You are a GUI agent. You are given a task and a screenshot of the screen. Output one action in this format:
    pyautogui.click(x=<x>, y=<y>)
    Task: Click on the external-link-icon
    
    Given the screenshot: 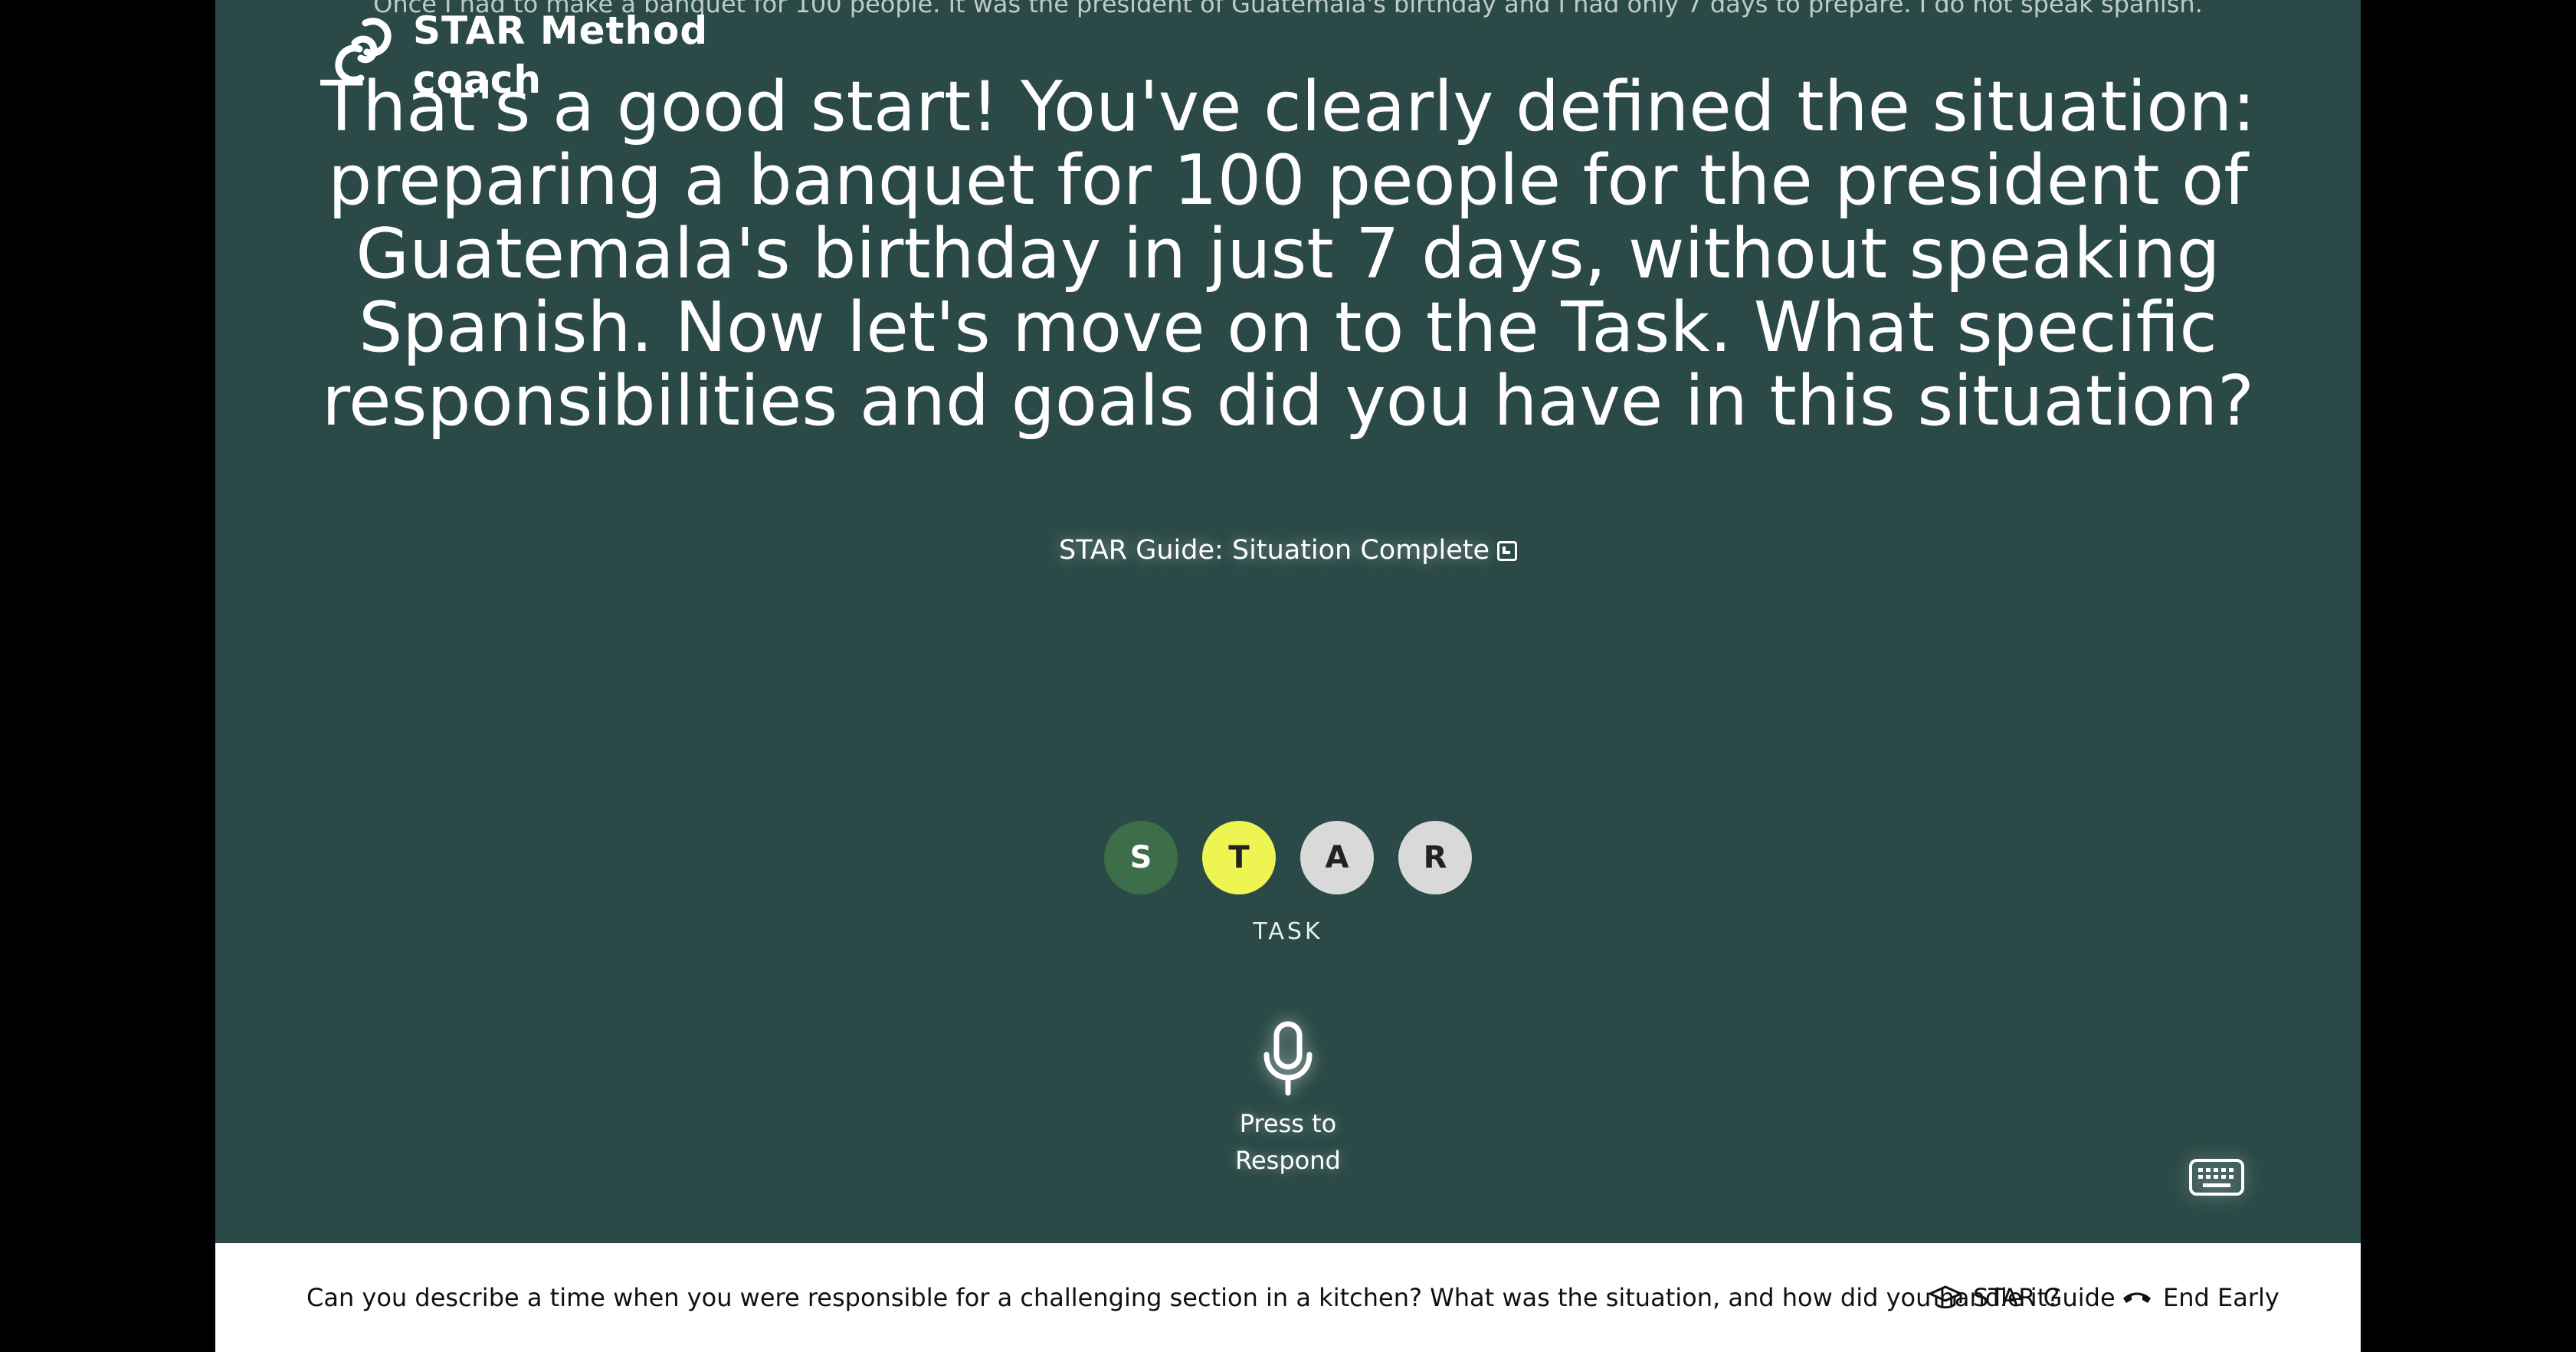 What is the action you would take?
    pyautogui.click(x=1507, y=551)
    